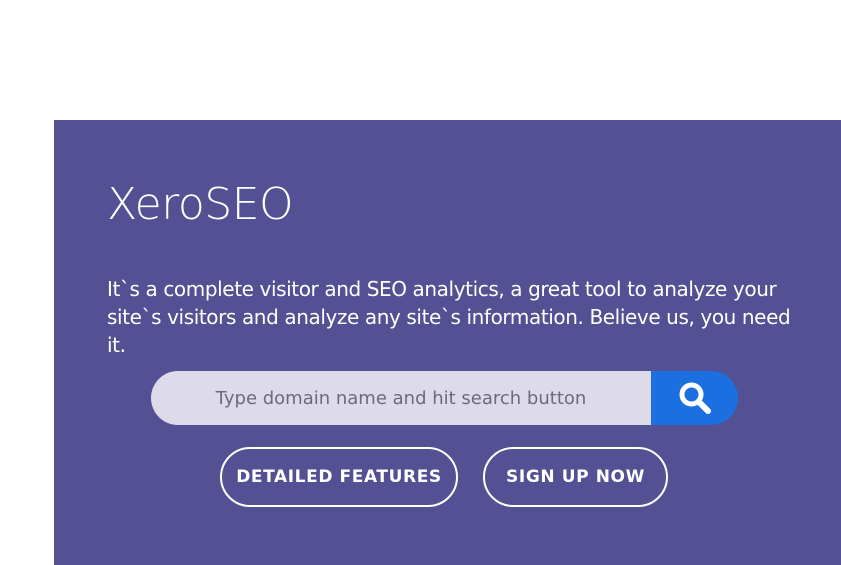  Describe the element at coordinates (575, 477) in the screenshot. I see `sign-up-button: SIGN UP NOW` at that location.